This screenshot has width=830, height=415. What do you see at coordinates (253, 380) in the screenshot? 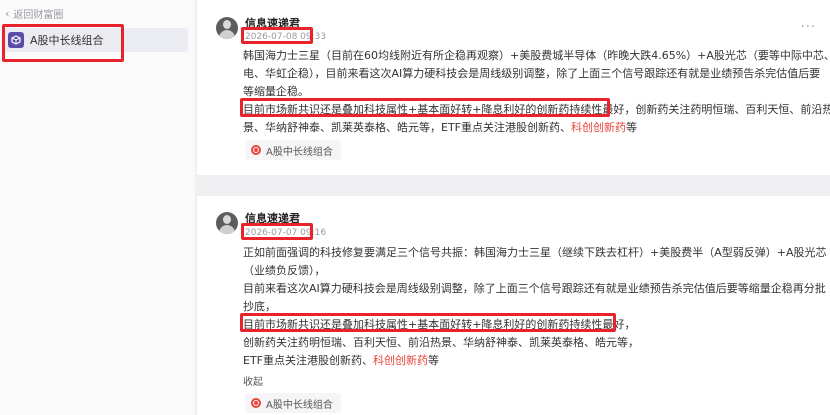
I see `collapse-link: 收起` at bounding box center [253, 380].